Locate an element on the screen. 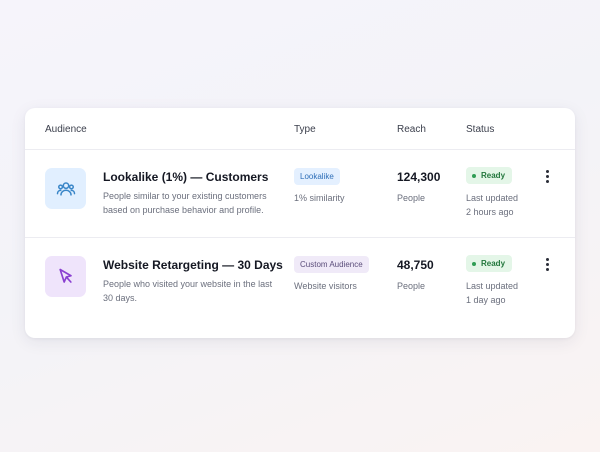 This screenshot has width=600, height=452. users-icon is located at coordinates (65, 188).